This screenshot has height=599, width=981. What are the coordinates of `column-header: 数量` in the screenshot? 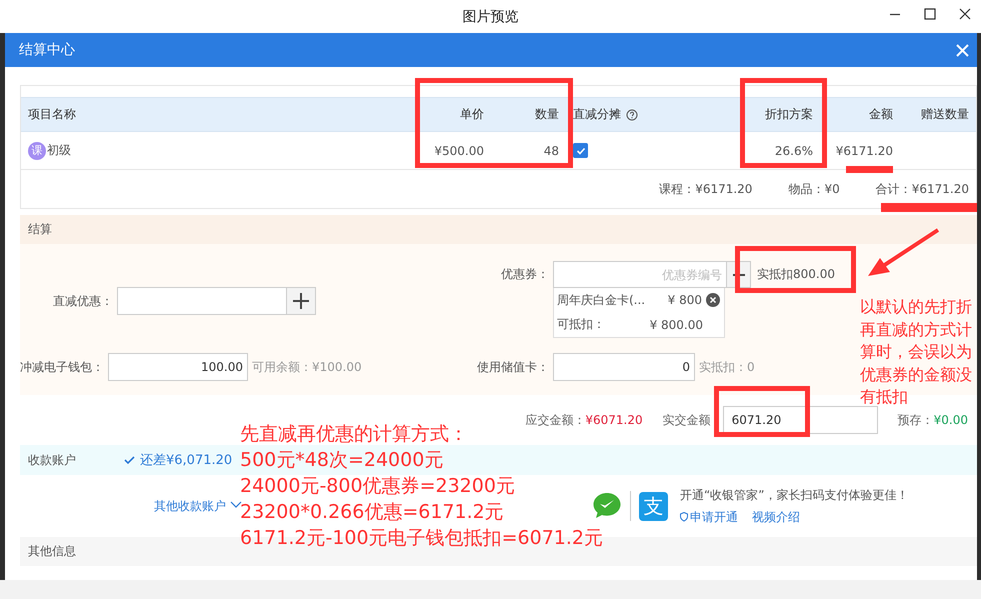 It's located at (547, 114).